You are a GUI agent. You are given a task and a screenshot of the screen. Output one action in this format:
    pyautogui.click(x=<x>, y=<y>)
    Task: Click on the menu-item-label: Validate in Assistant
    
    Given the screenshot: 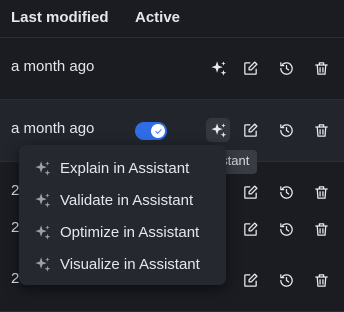 What is the action you would take?
    pyautogui.click(x=127, y=200)
    